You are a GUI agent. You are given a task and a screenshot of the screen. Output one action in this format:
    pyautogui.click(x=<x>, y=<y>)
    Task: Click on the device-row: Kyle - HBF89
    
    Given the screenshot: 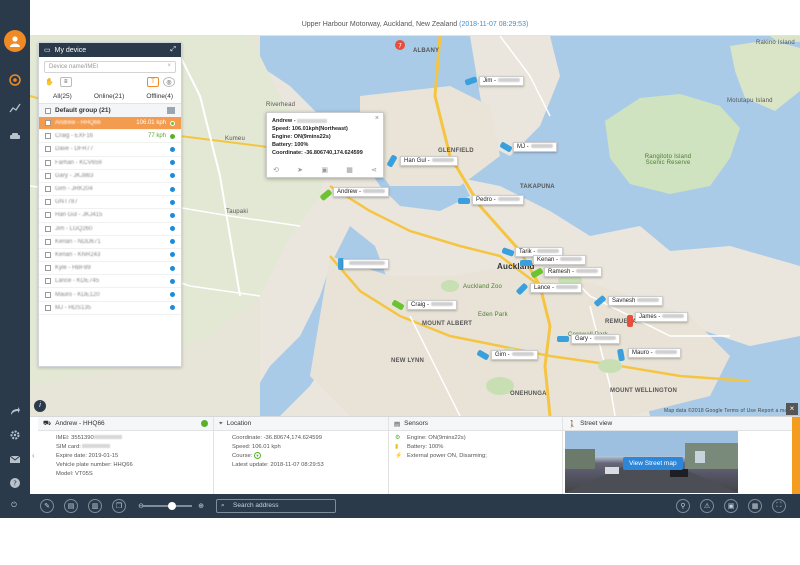 What is the action you would take?
    pyautogui.click(x=110, y=269)
    